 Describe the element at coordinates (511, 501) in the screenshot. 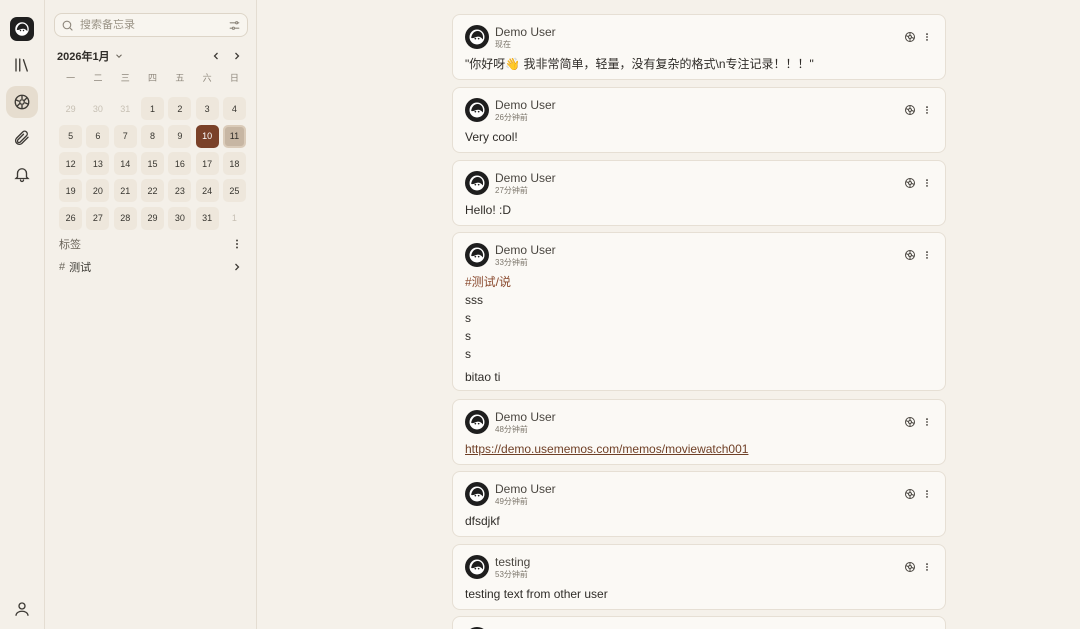

I see `memo-time: 49分钟前` at that location.